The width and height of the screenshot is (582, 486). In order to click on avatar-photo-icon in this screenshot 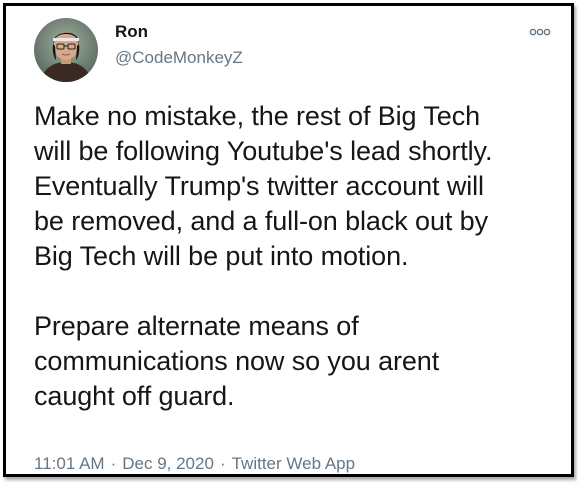, I will do `click(66, 50)`.